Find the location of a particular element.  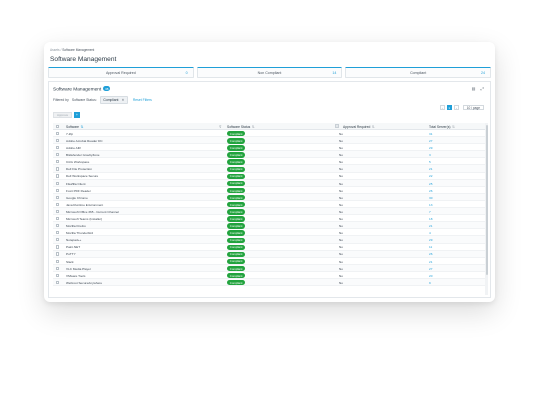

table-row: Microsoft Teams (Installer) Compliant No 18 is located at coordinates (269, 219).